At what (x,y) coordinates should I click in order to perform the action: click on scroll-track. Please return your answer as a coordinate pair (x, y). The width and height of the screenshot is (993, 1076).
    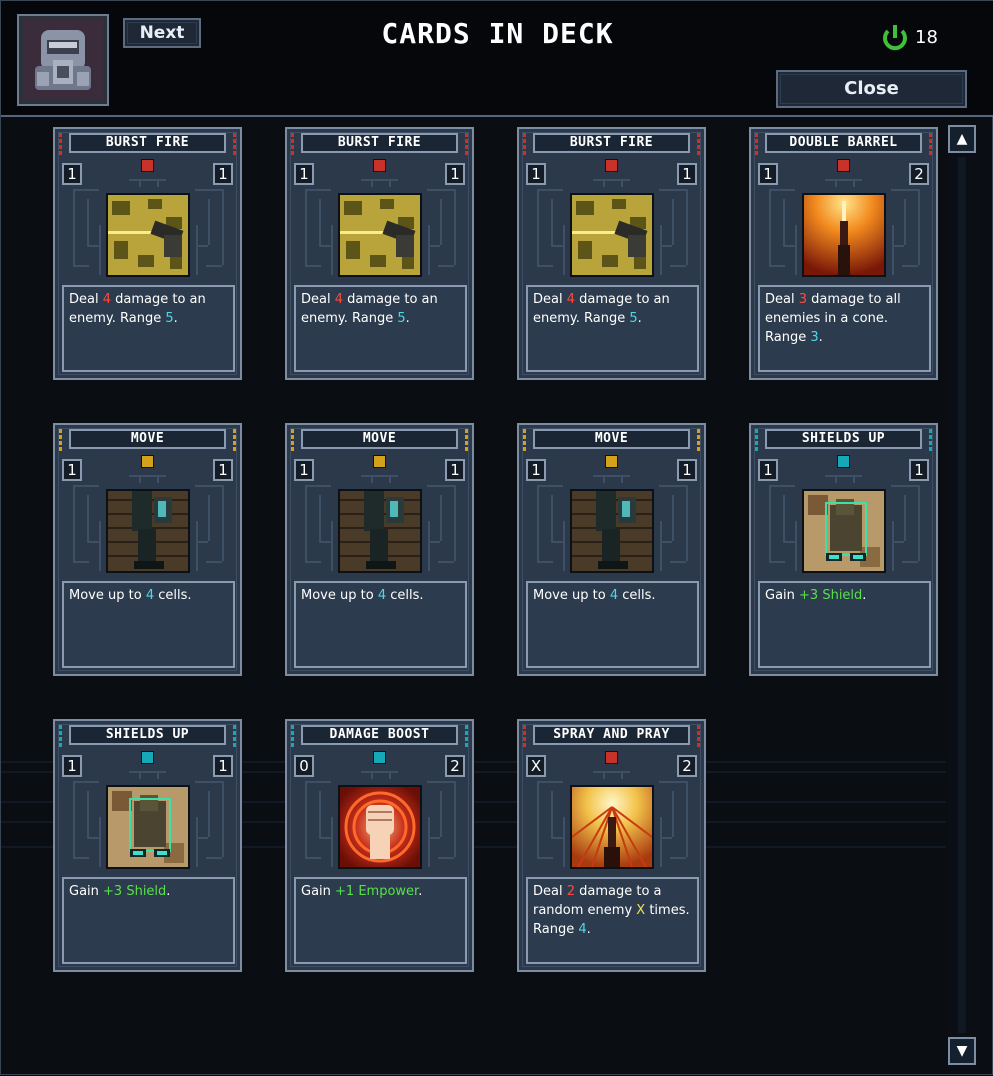
    Looking at the image, I should click on (962, 595).